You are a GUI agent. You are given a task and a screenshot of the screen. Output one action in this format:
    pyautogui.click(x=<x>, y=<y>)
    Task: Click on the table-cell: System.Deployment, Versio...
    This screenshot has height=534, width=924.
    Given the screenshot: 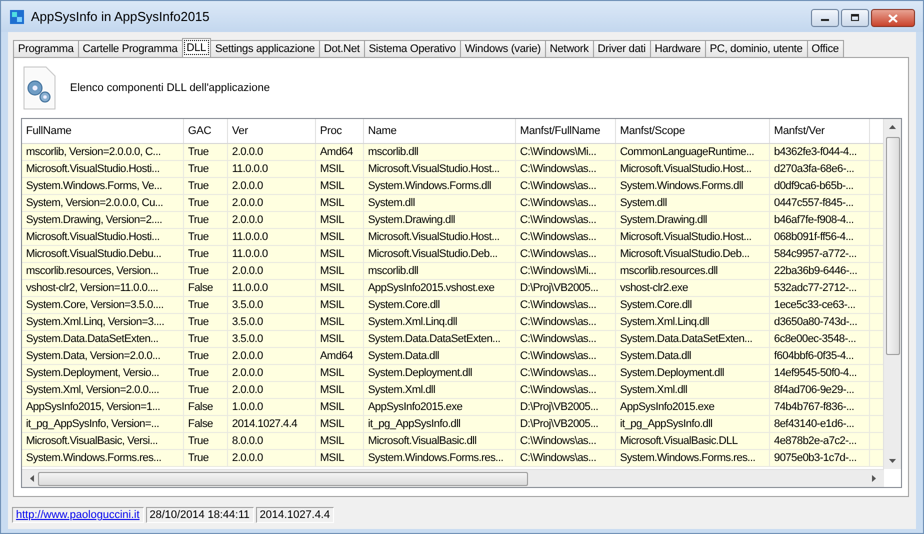 What is the action you would take?
    pyautogui.click(x=103, y=373)
    